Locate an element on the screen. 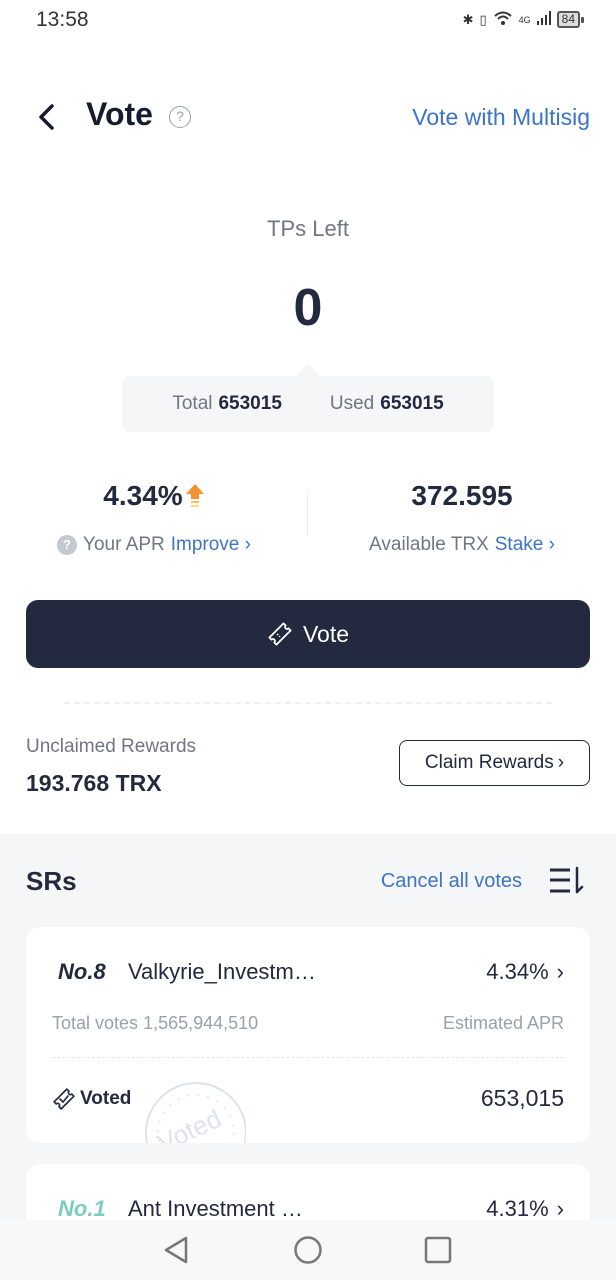  apr-sub: ? Your APR Improve › is located at coordinates (154, 545).